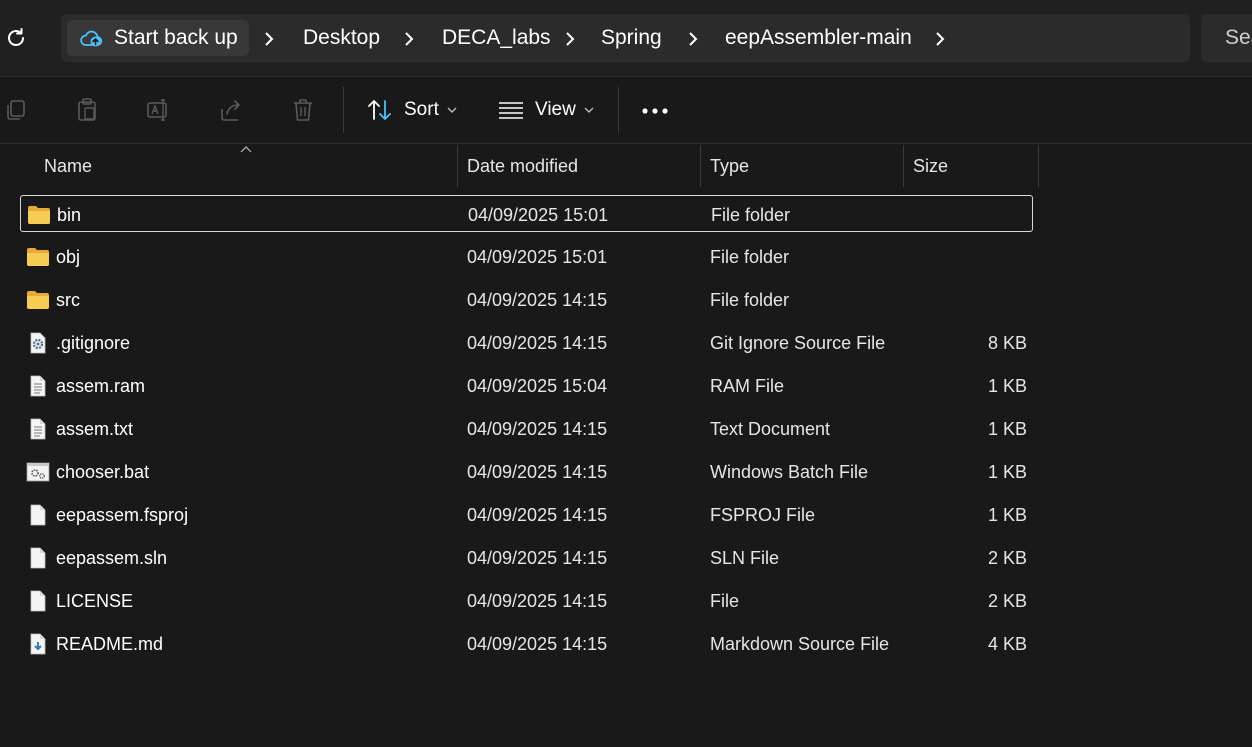 The height and width of the screenshot is (747, 1252). I want to click on file-date-modified: 04/09/2025 15:04, so click(537, 386).